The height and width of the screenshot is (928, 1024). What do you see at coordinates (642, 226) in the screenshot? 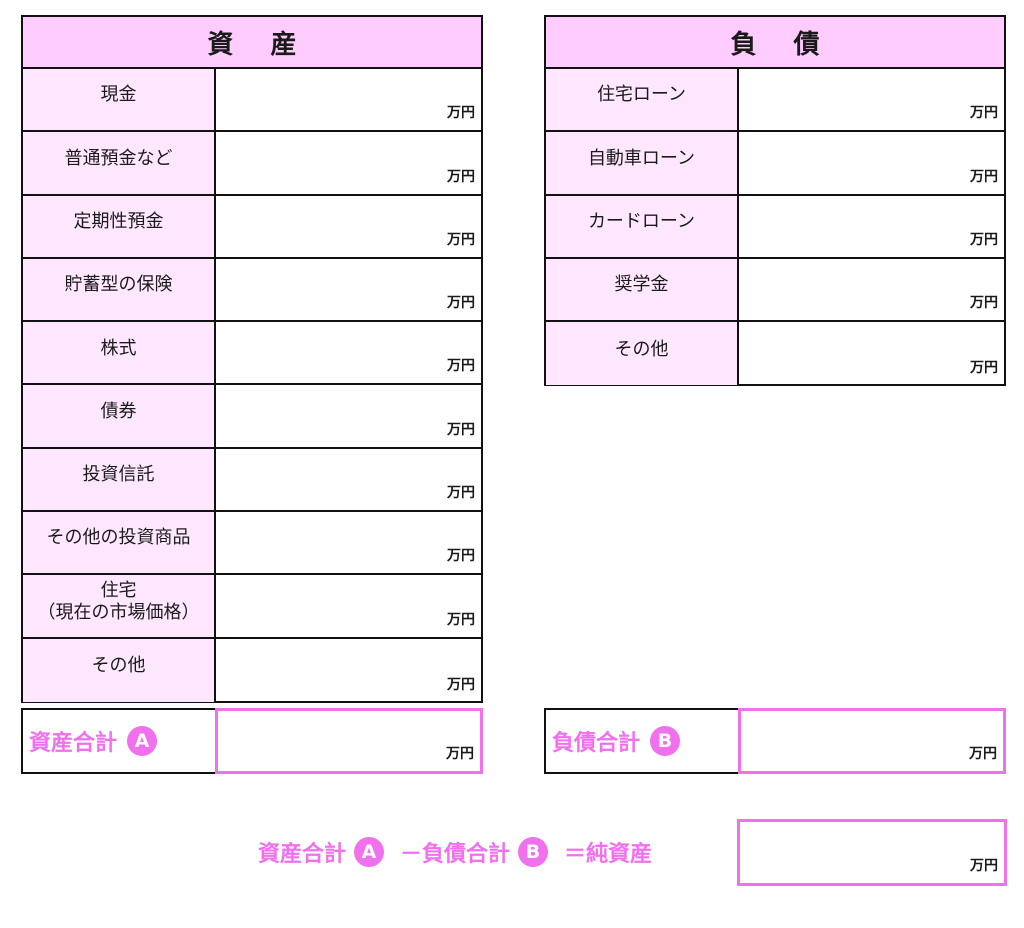
I see `liabilities-row-label: カードローン` at bounding box center [642, 226].